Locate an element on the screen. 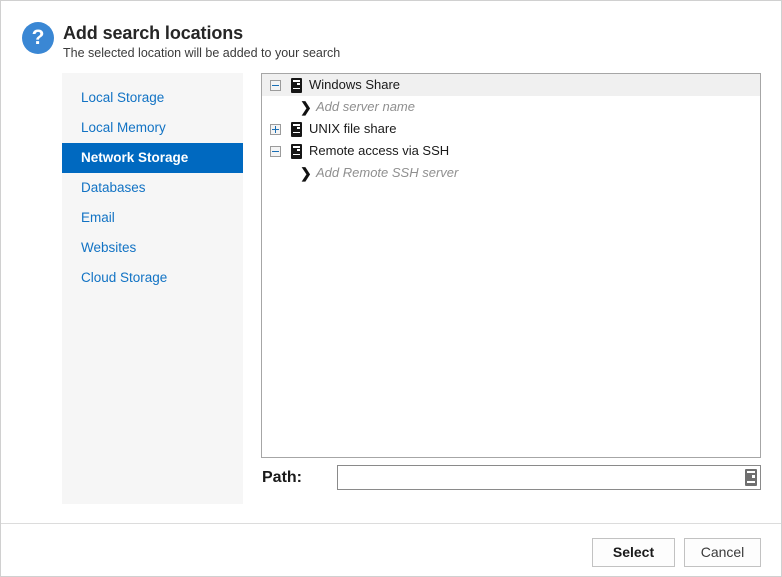 The image size is (782, 577). sidebar-item-label: Network Storage is located at coordinates (135, 157).